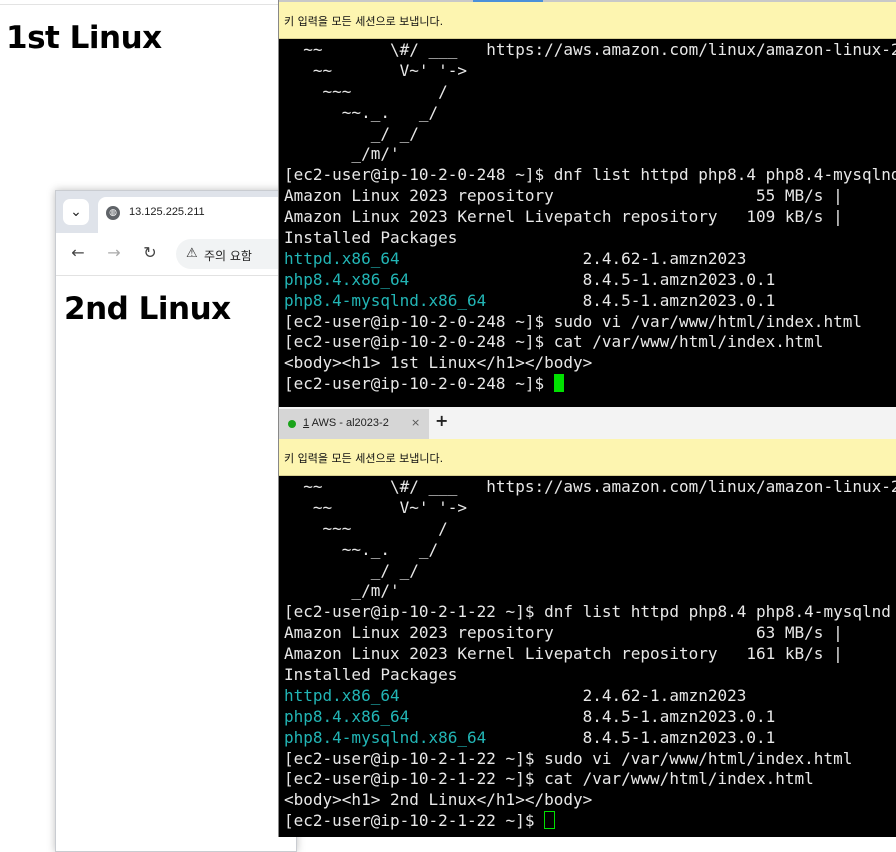 The height and width of the screenshot is (852, 896). I want to click on terminal-line: Amazon Linux 2023 repository 63 MB/s |, so click(563, 633).